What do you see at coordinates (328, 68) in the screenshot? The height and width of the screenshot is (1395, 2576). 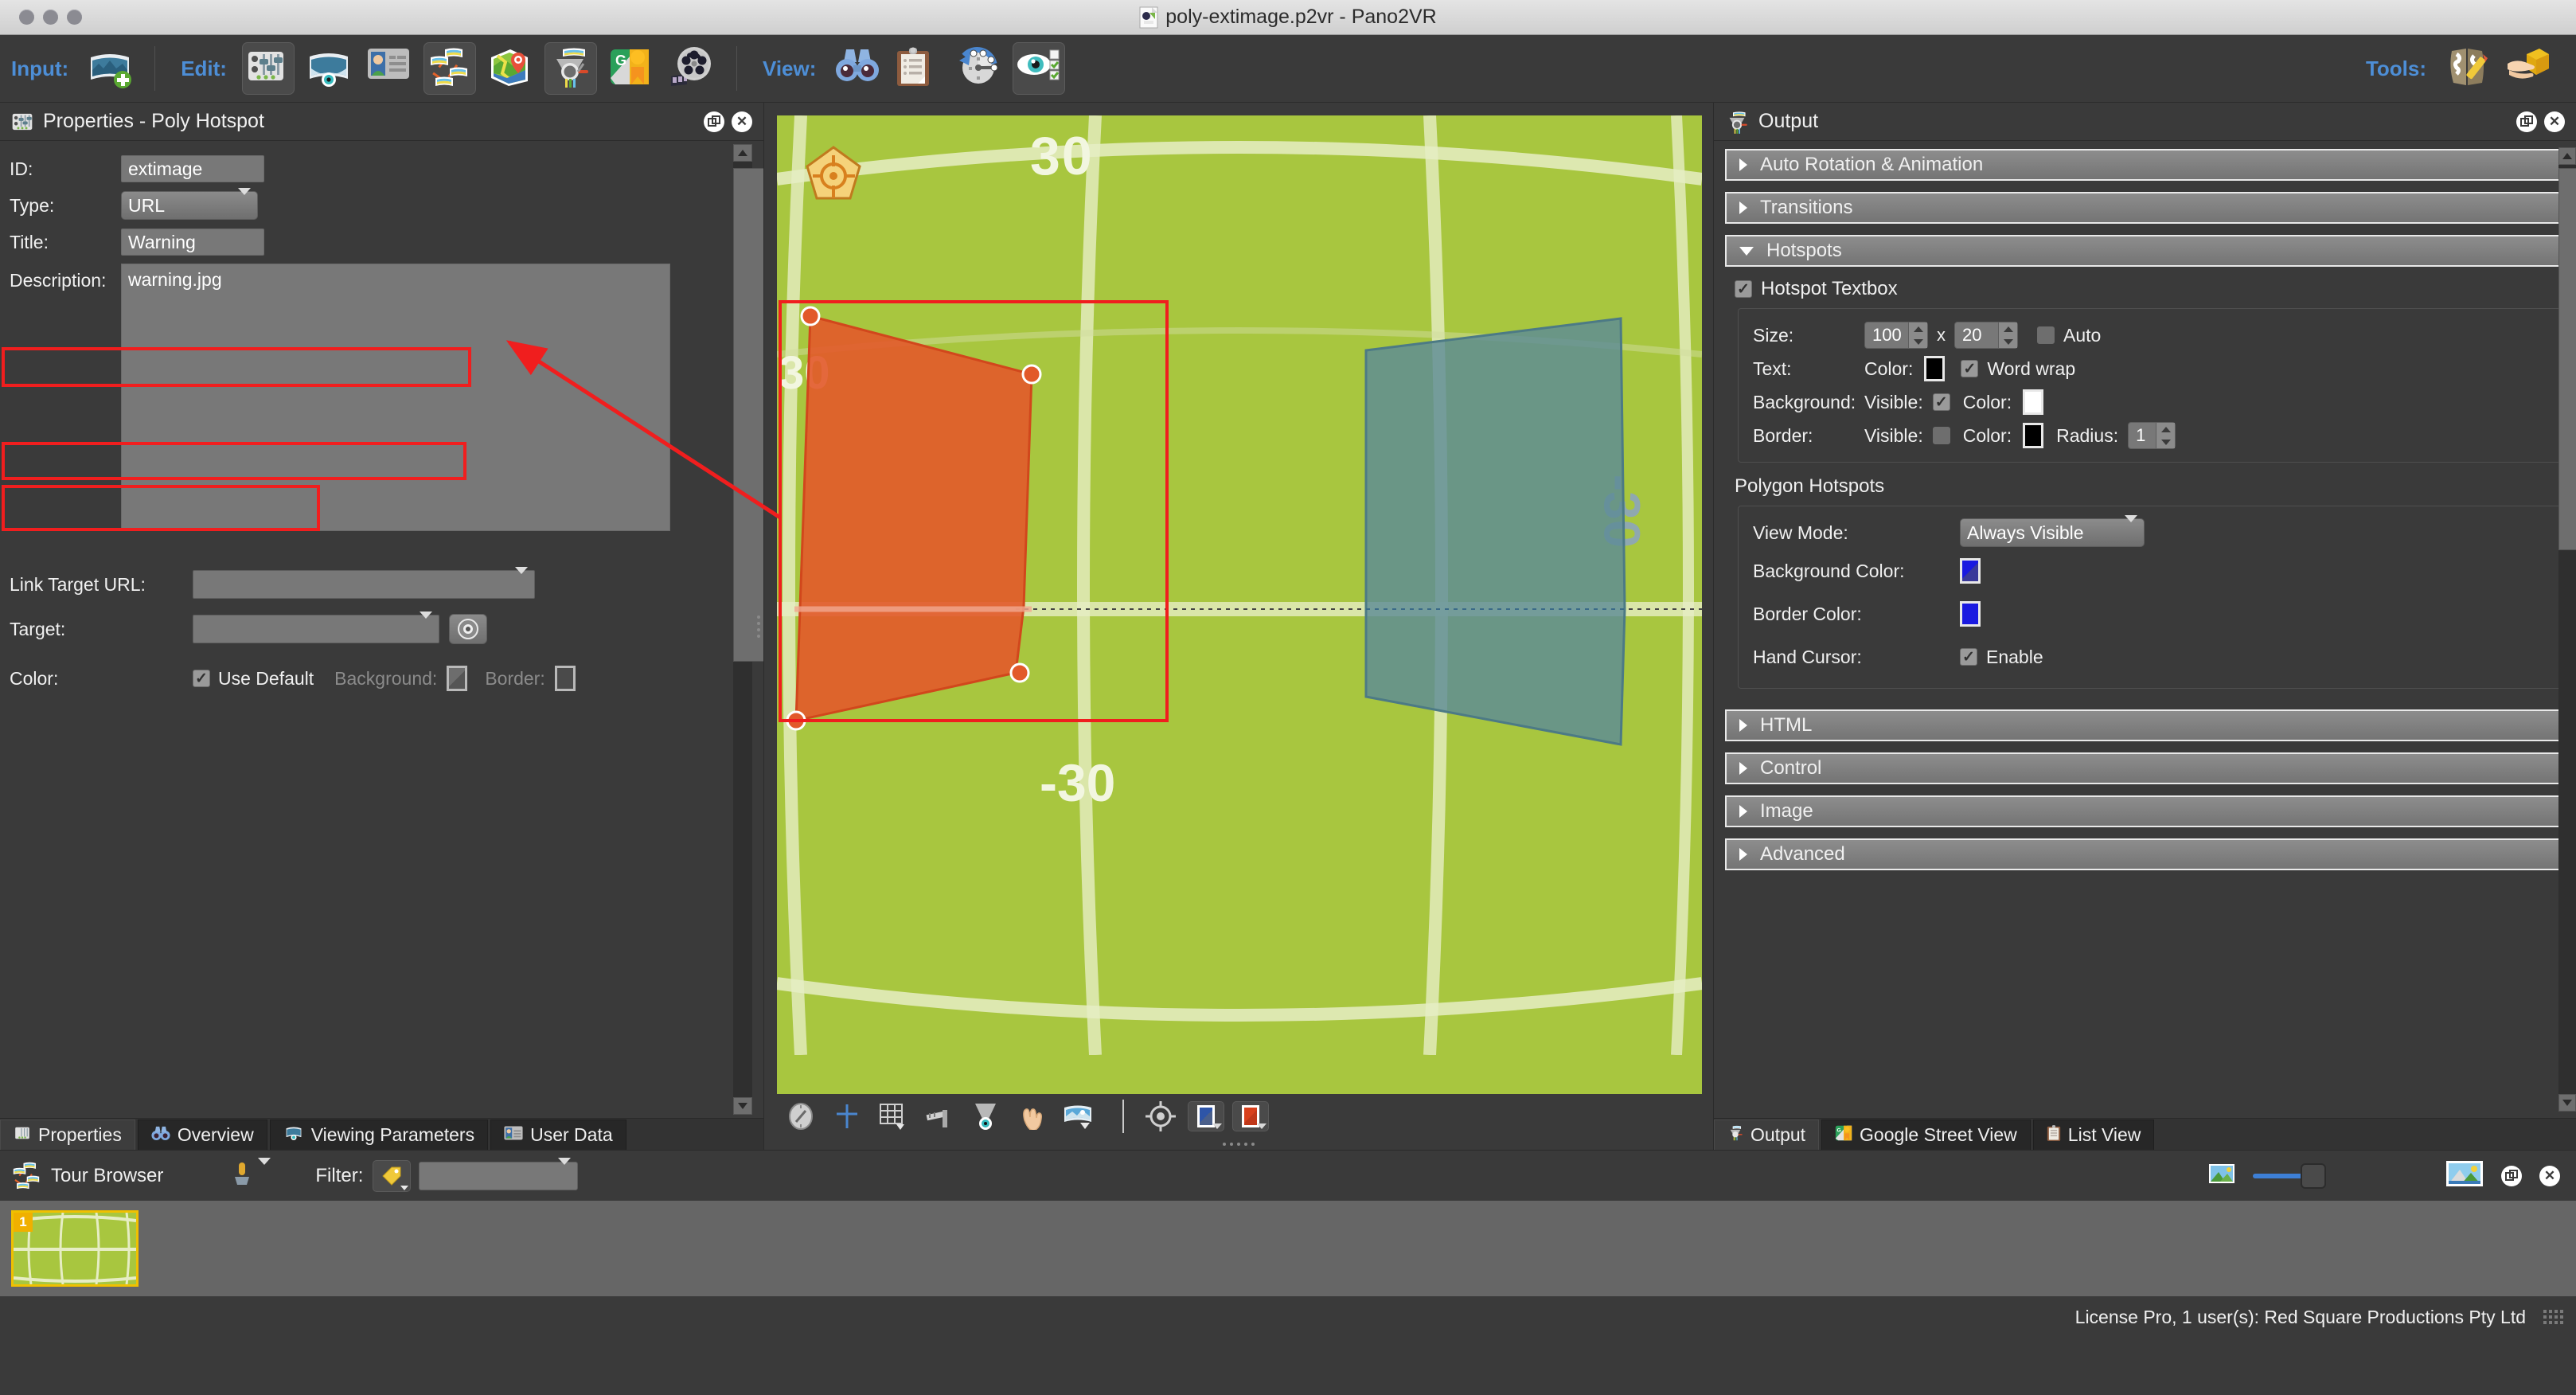 I see `viewing-parameters-button` at bounding box center [328, 68].